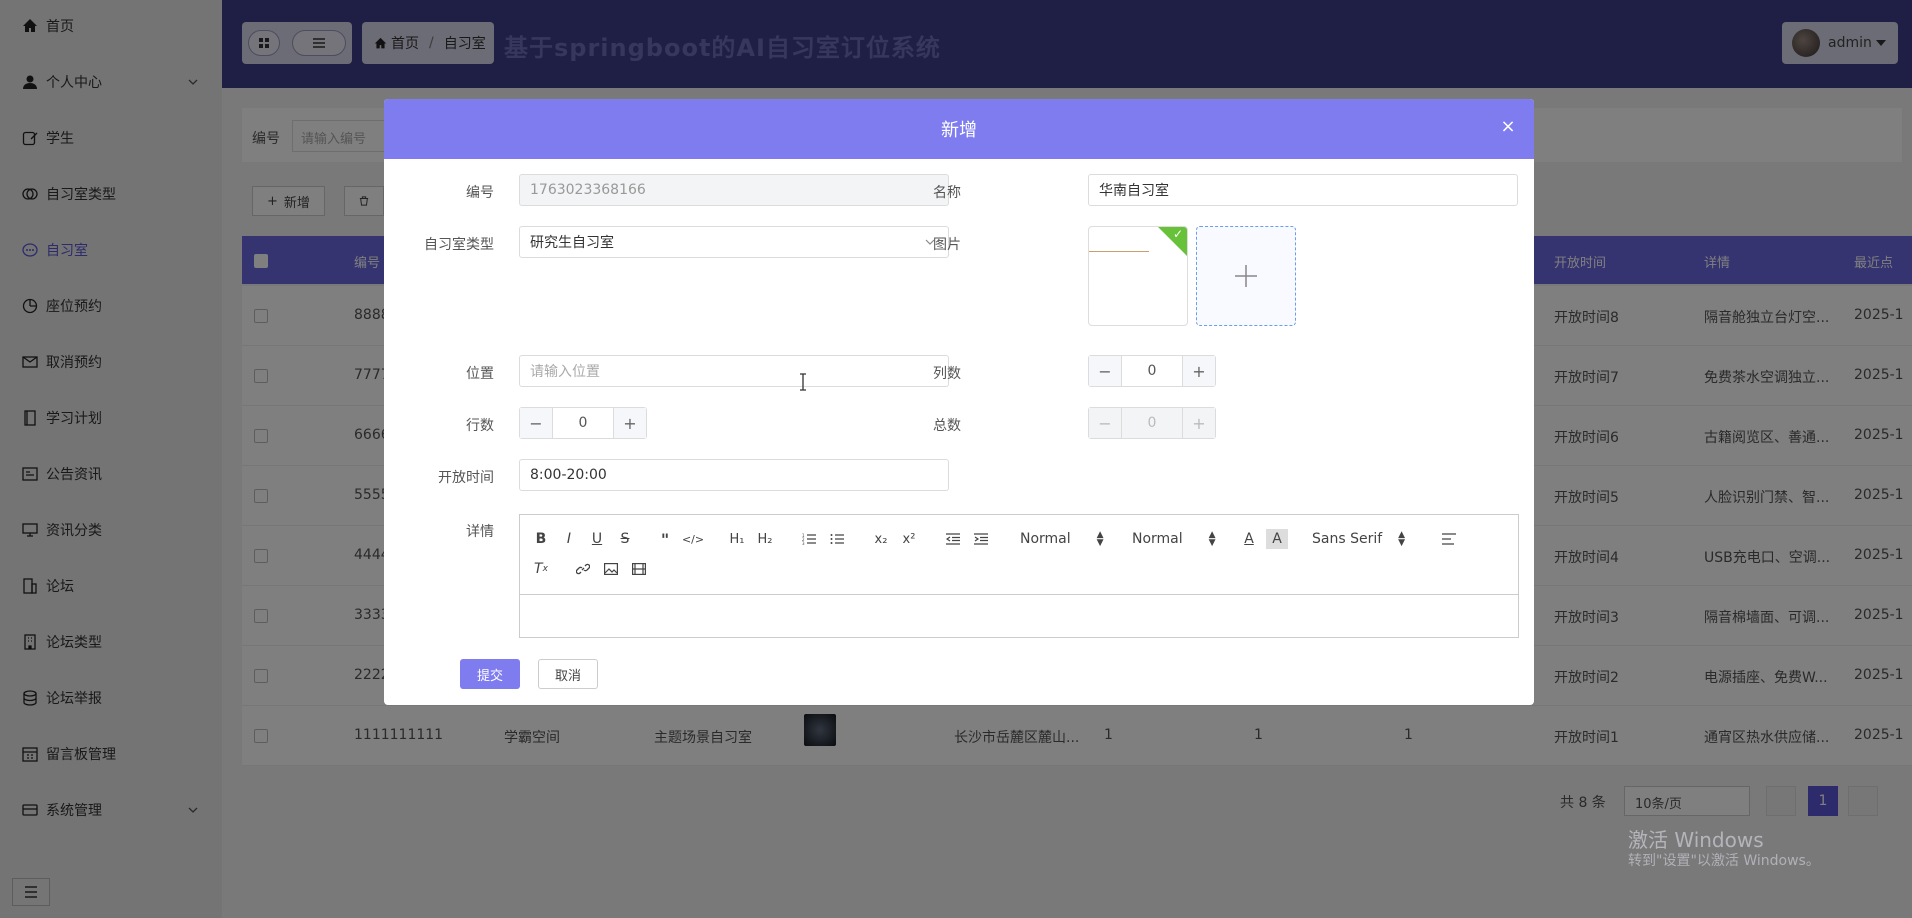  What do you see at coordinates (909, 539) in the screenshot?
I see `superscript-icon: x²` at bounding box center [909, 539].